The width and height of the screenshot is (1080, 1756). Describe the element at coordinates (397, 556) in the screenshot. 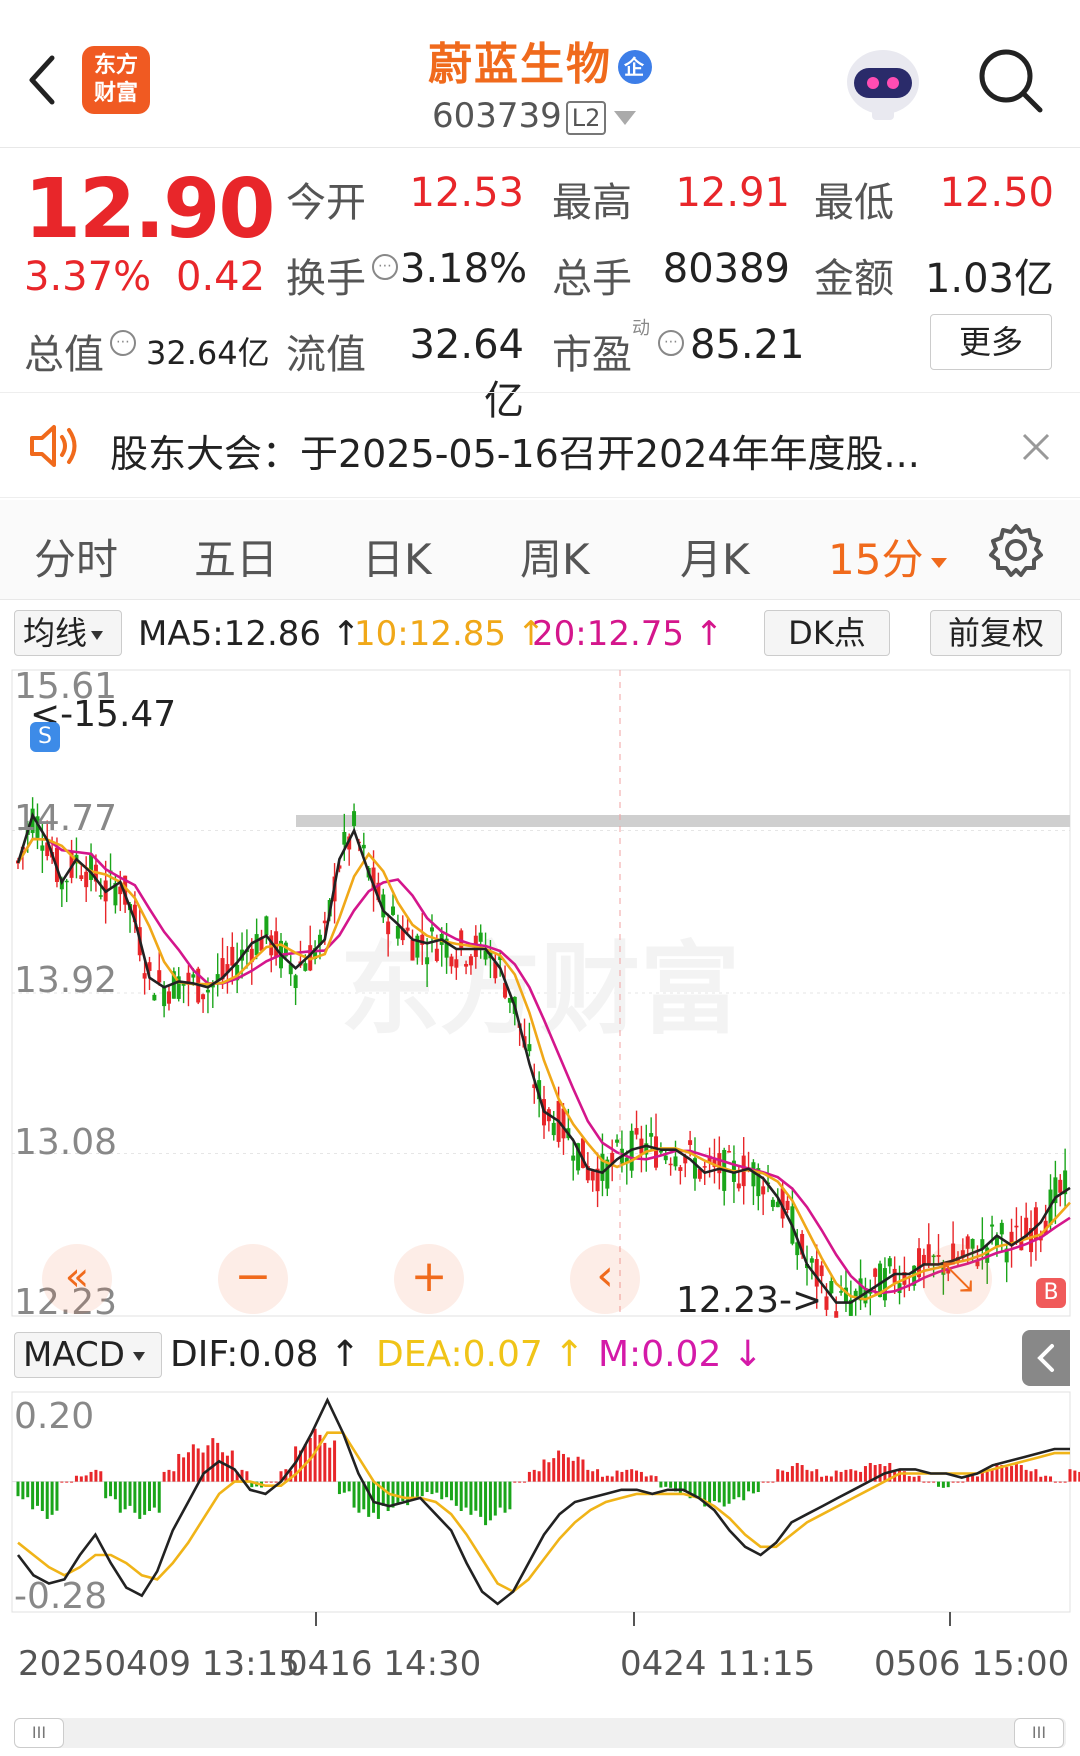

I see `tab-daily-k: 日K` at that location.